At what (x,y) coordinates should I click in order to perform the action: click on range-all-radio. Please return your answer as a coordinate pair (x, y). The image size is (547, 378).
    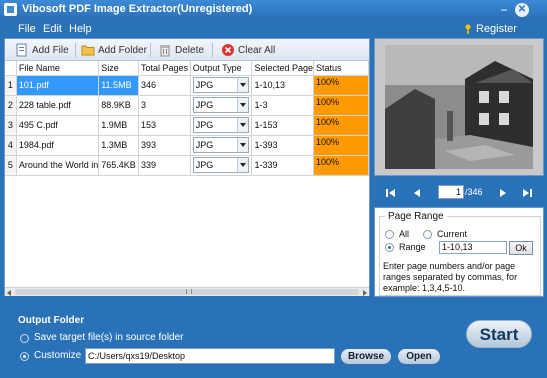
    Looking at the image, I should click on (389, 234).